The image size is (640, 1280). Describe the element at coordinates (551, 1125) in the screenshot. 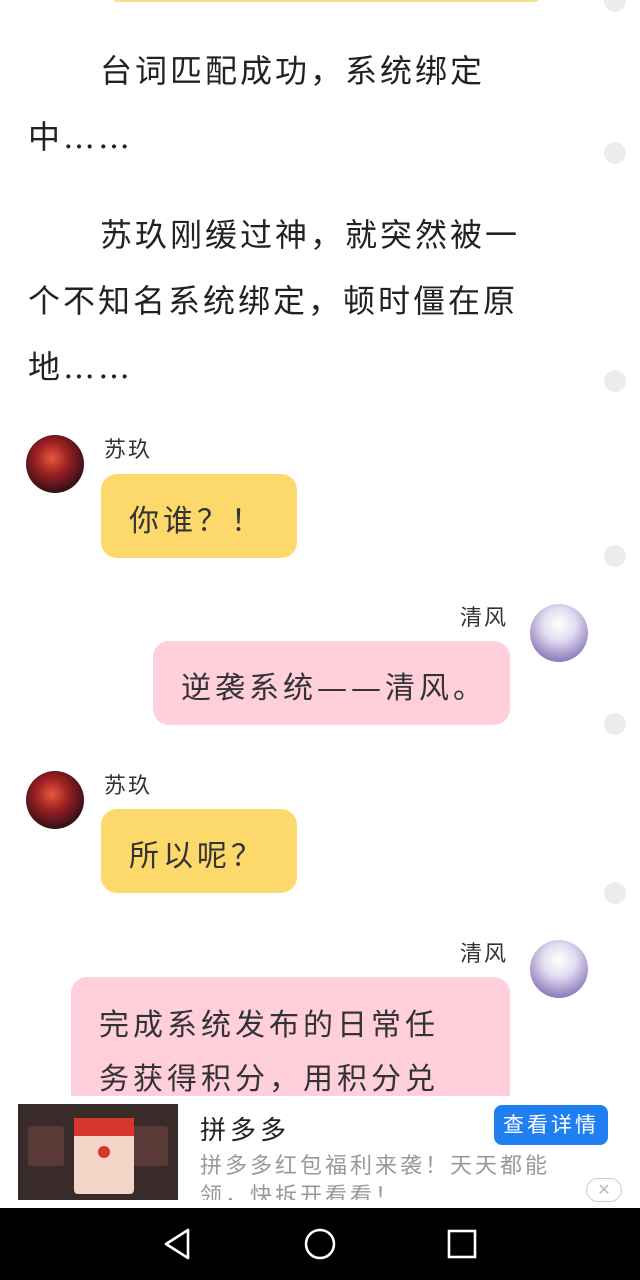

I see `view-details-button: 查看详情` at that location.